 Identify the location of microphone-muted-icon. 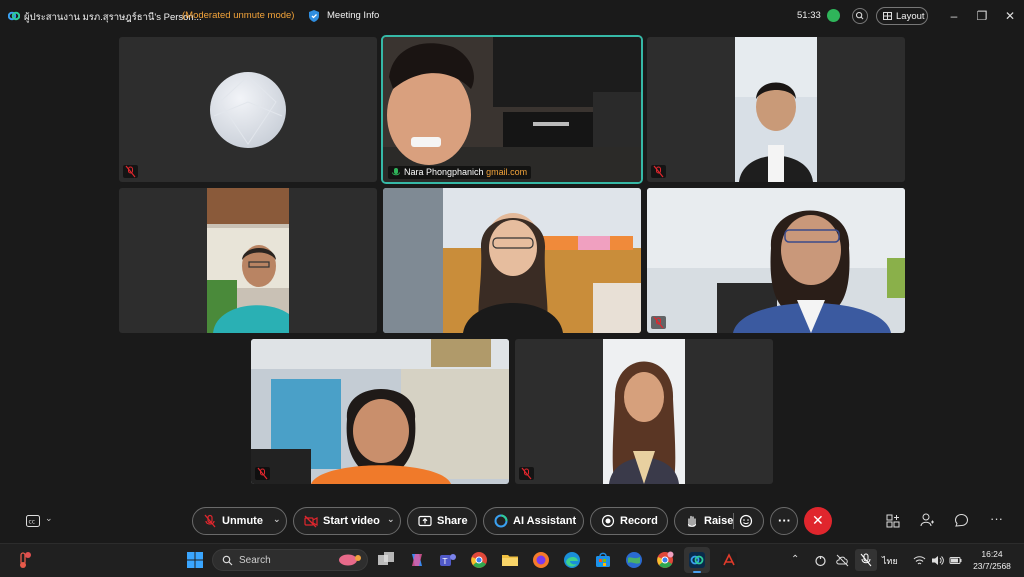
(866, 560).